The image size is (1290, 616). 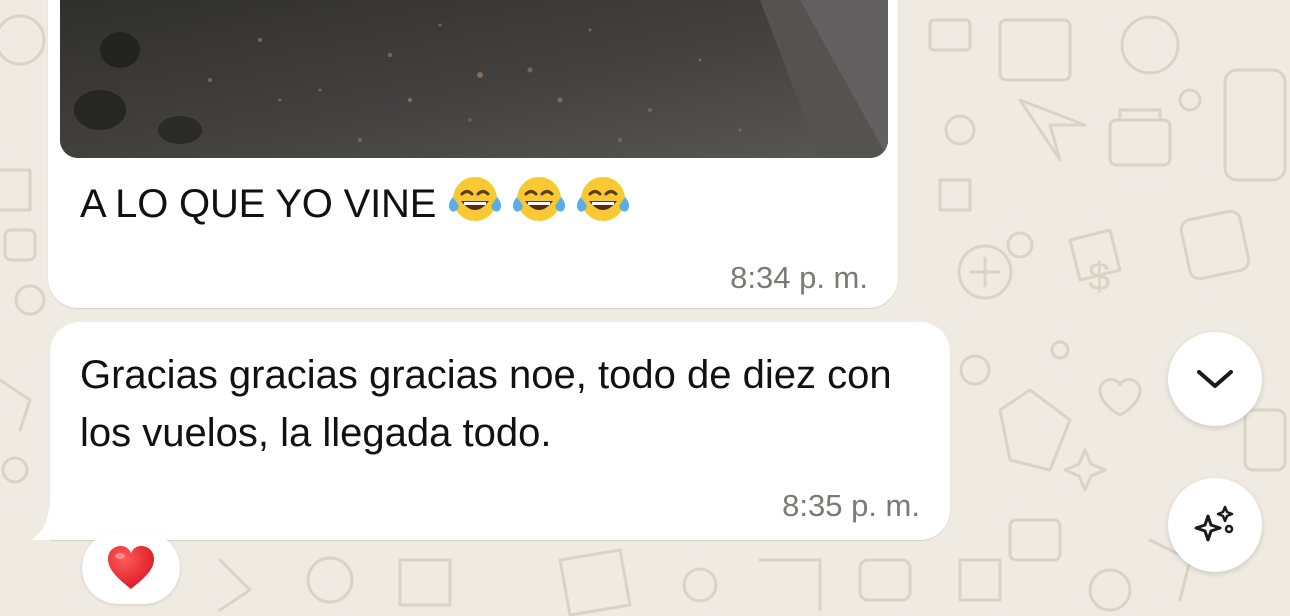 I want to click on sparkles-icon, so click(x=1214, y=523).